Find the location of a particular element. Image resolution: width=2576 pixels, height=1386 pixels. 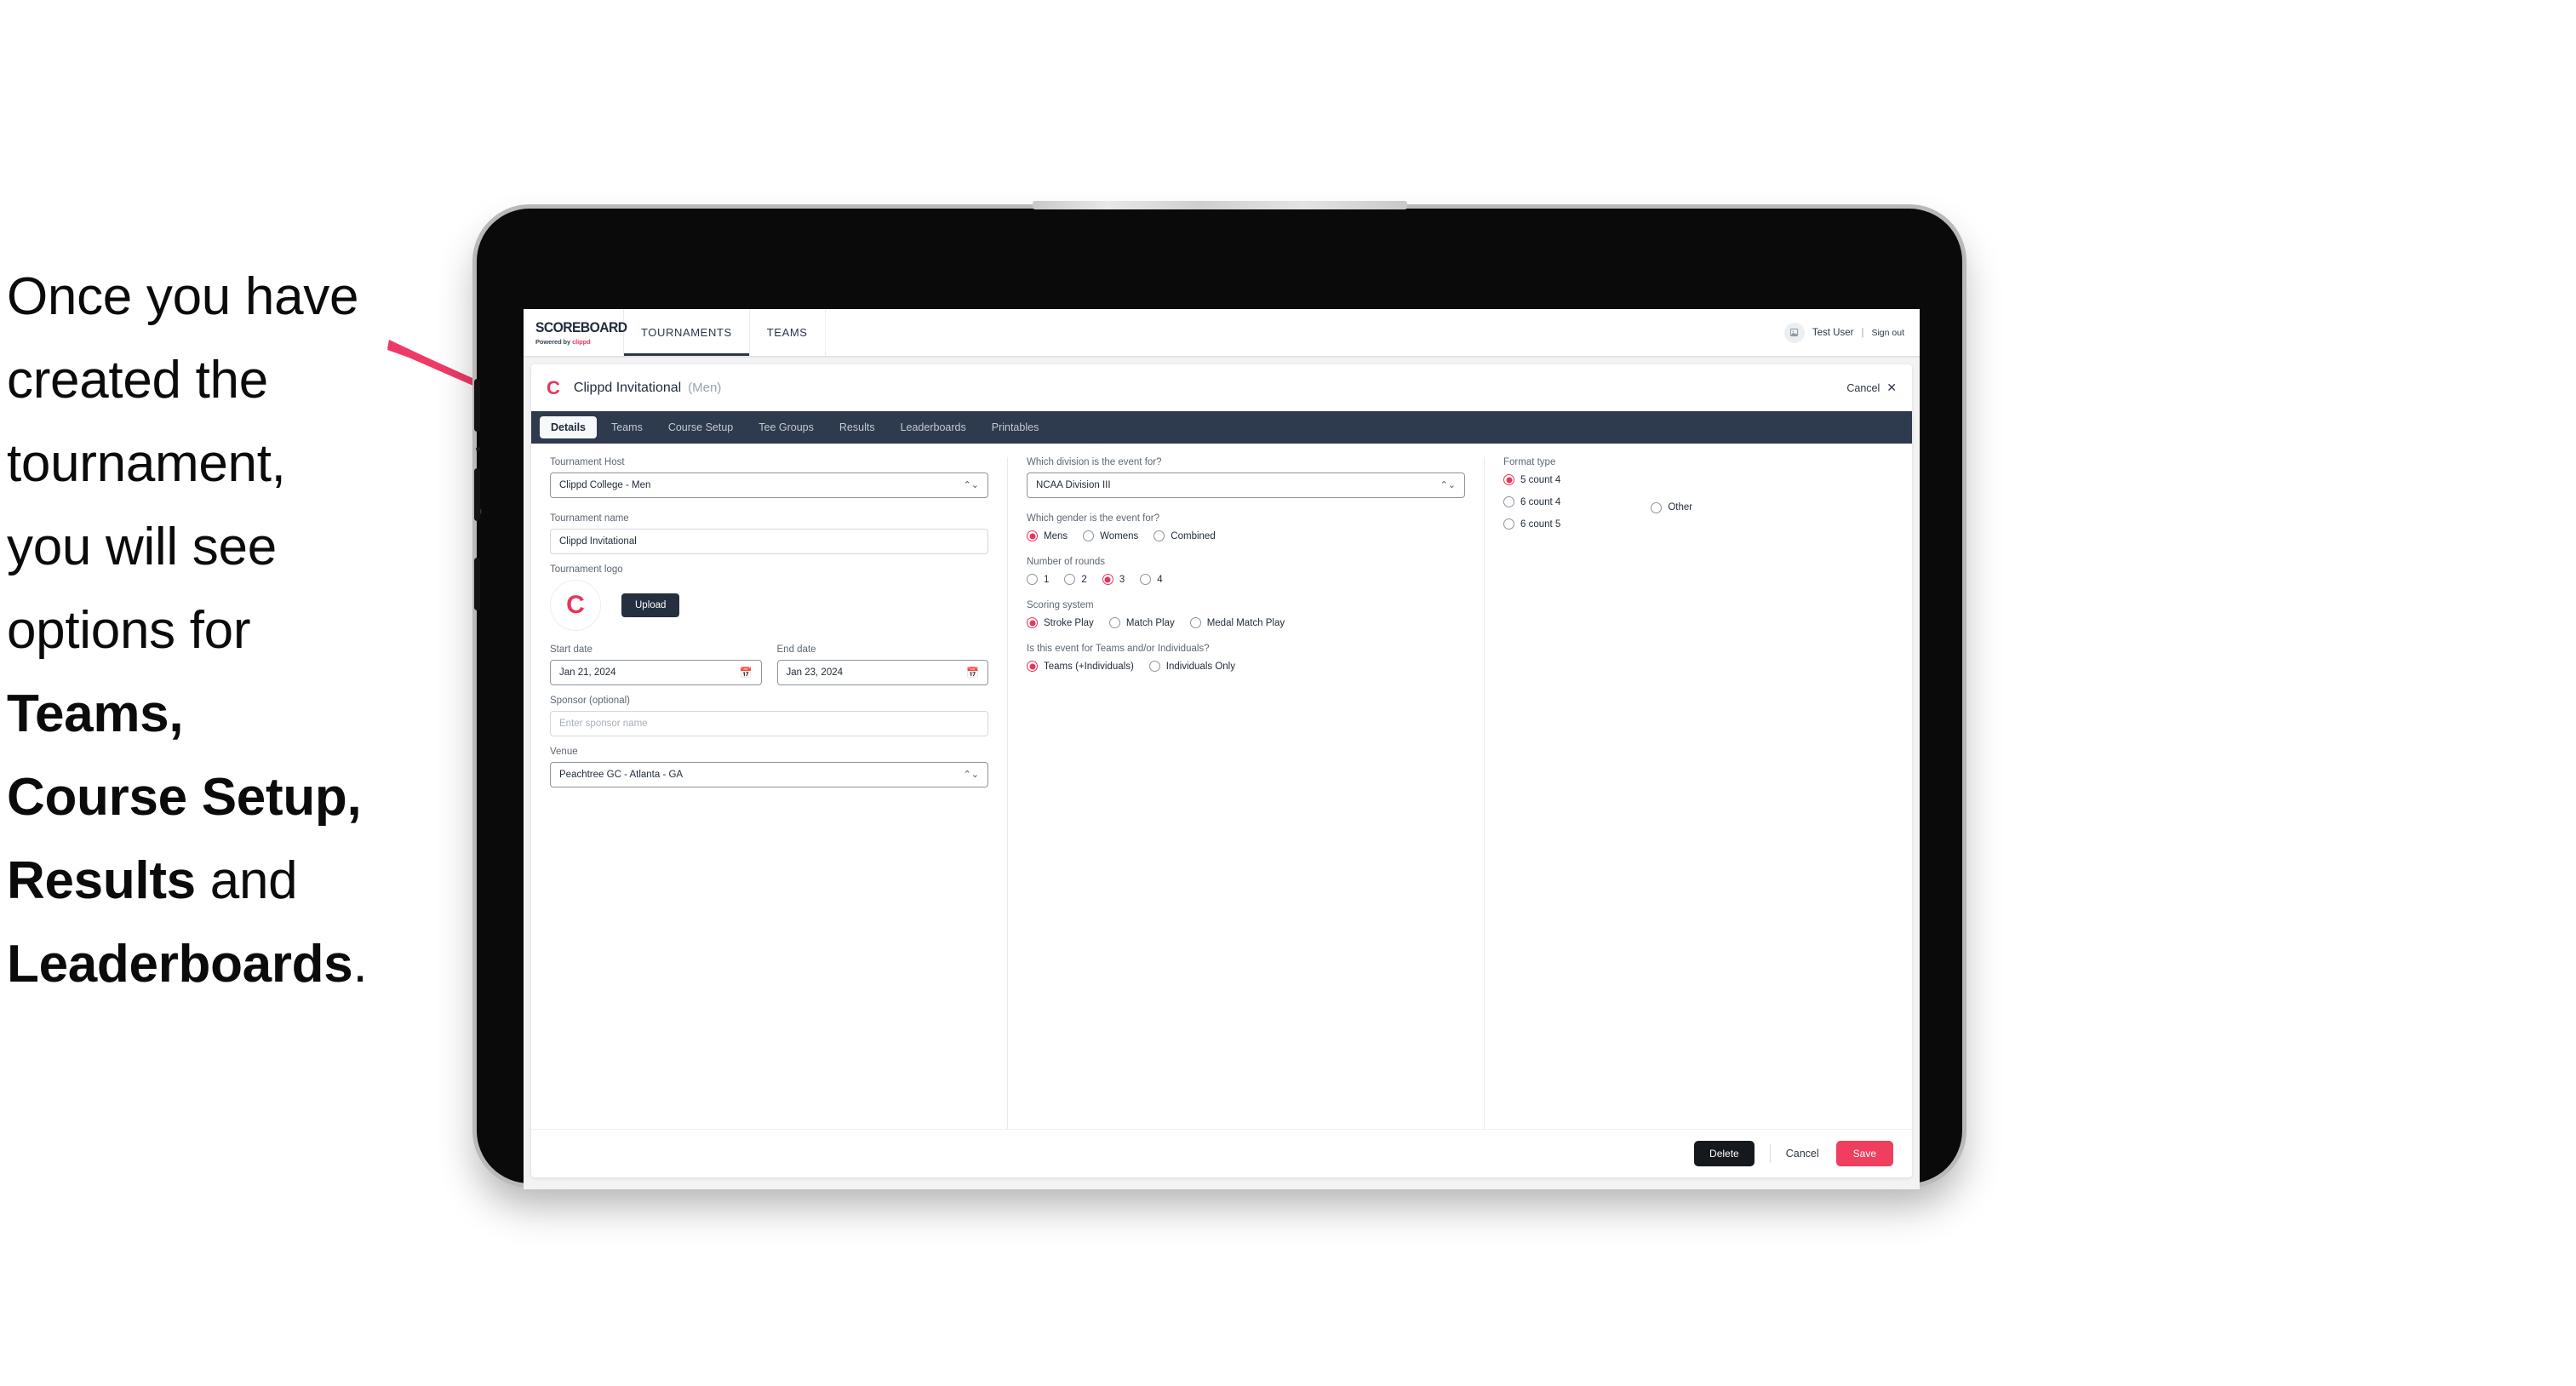

topnav-tab-teams: TEAMS is located at coordinates (788, 332).